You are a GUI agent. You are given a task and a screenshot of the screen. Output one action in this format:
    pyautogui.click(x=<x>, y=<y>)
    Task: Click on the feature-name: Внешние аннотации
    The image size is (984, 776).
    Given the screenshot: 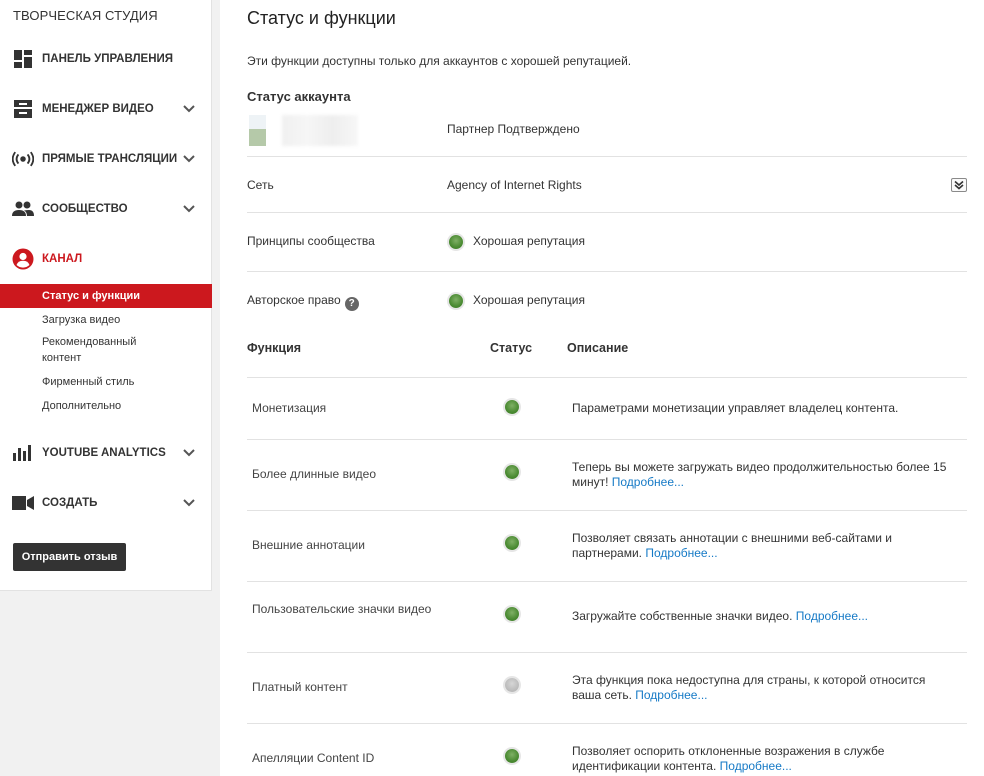 What is the action you would take?
    pyautogui.click(x=308, y=545)
    